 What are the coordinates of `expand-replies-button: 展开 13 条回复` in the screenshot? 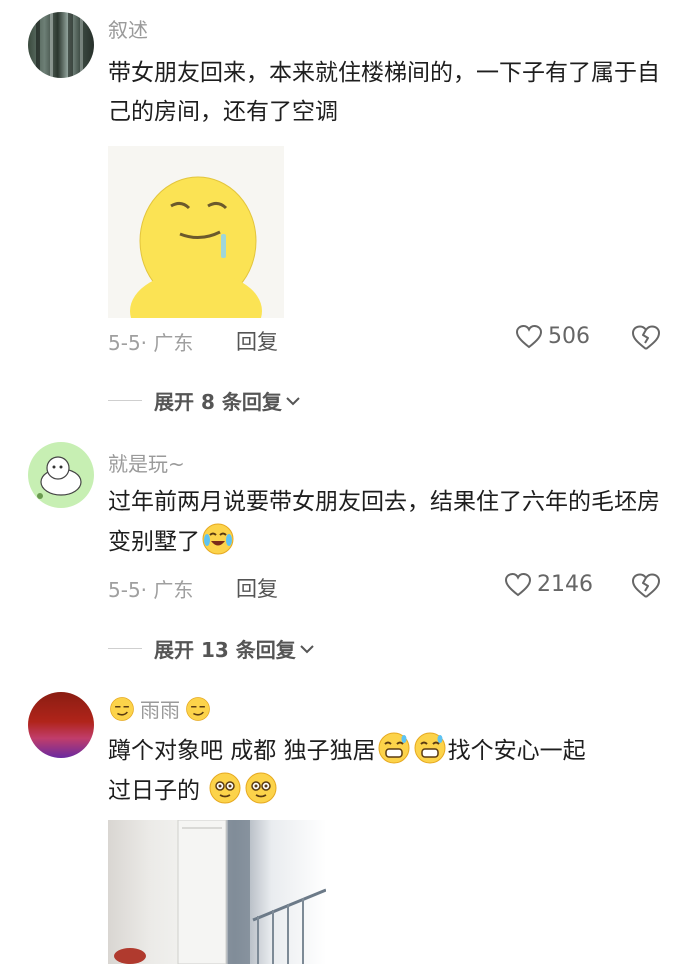 It's located at (212, 648).